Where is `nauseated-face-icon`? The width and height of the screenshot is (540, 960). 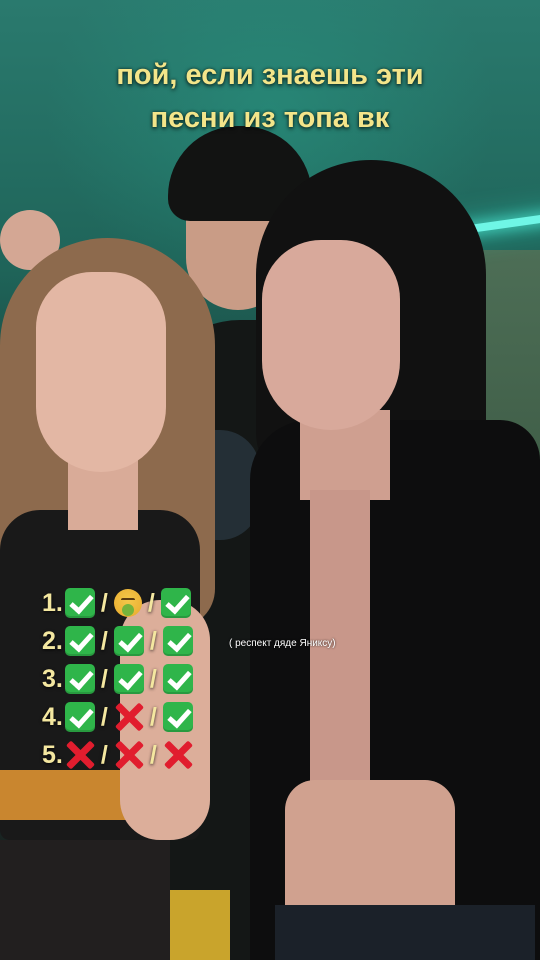 nauseated-face-icon is located at coordinates (127, 603).